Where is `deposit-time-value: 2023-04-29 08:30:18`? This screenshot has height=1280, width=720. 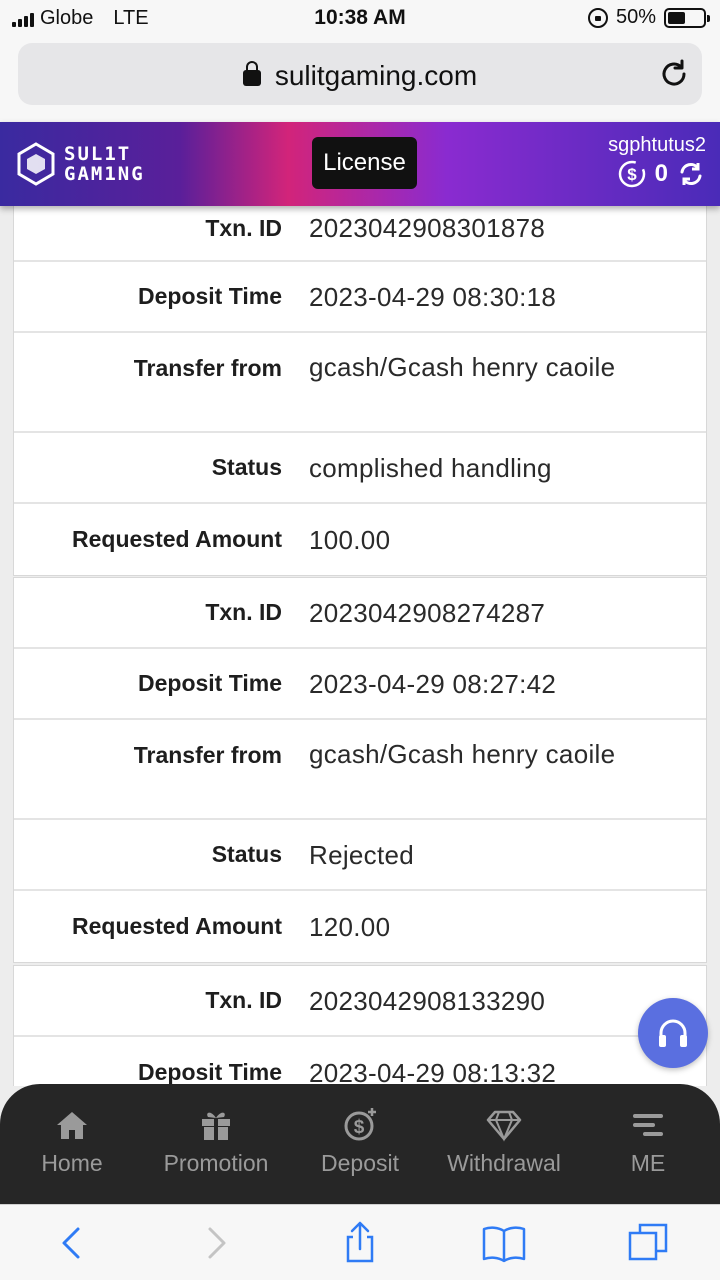
deposit-time-value: 2023-04-29 08:30:18 is located at coordinates (433, 296).